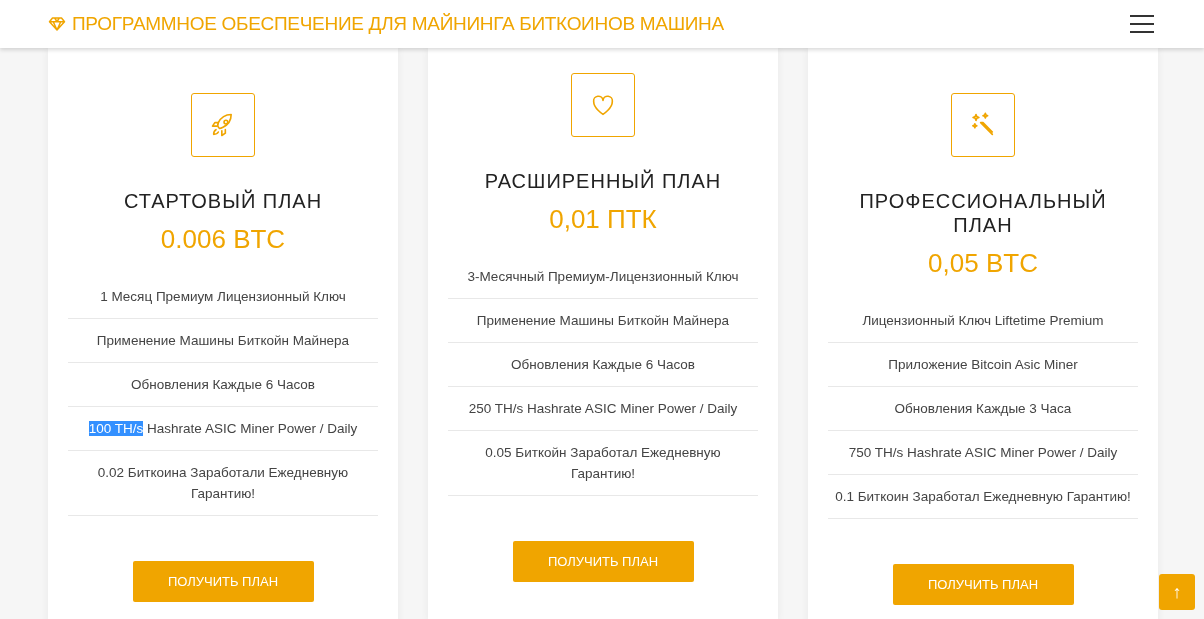  Describe the element at coordinates (983, 263) in the screenshot. I see `plan-price: 0,05 BTC` at that location.